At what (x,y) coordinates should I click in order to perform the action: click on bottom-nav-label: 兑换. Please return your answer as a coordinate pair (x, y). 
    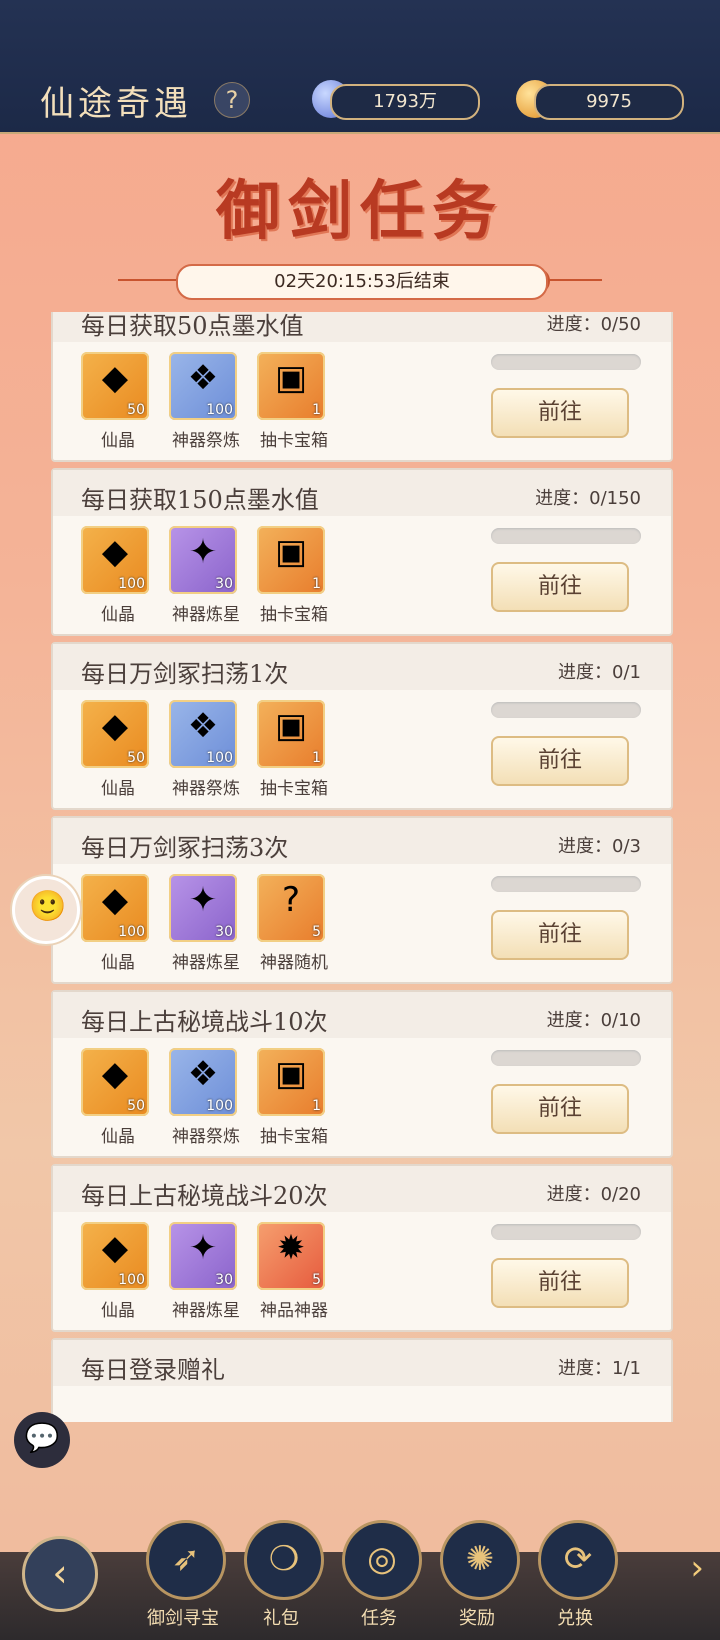
    Looking at the image, I should click on (575, 1618).